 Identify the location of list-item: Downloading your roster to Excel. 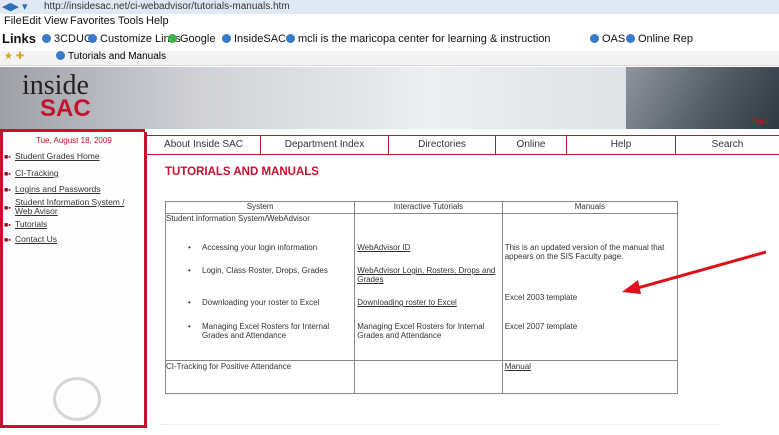
(253, 302).